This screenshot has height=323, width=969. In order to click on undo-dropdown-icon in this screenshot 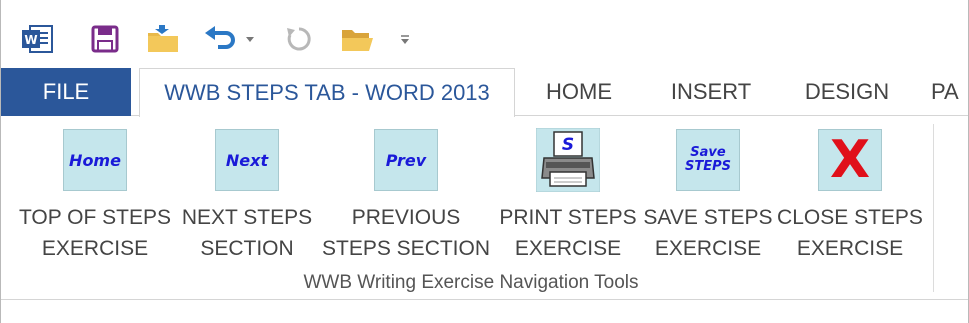, I will do `click(250, 39)`.